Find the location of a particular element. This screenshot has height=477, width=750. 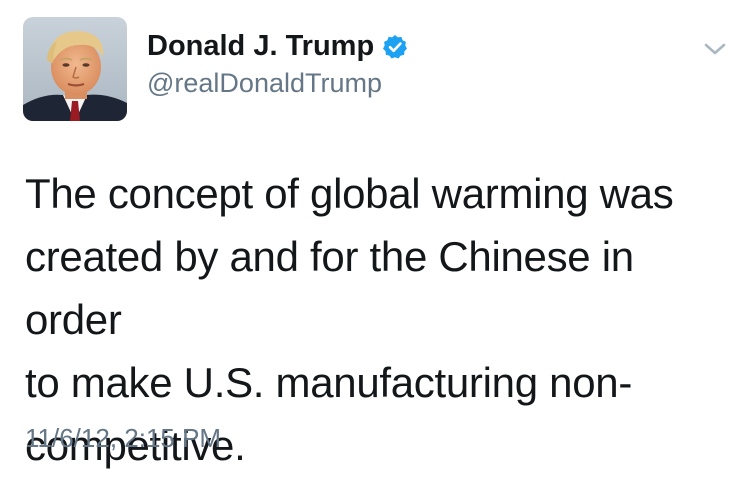

display-name-row: Donald J. Trump is located at coordinates (277, 46).